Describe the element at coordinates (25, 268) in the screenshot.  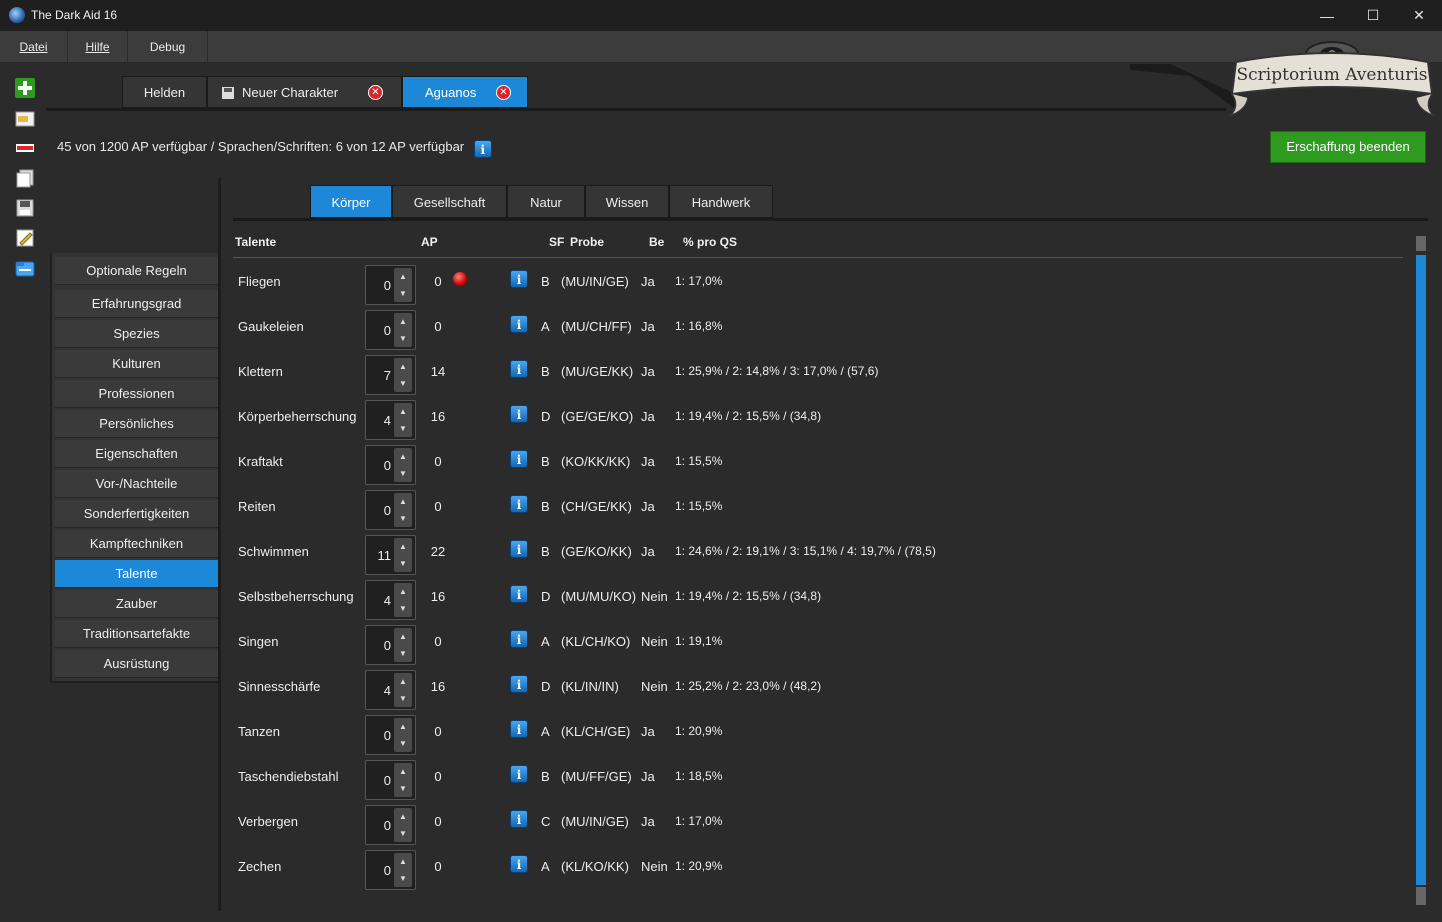
I see `folder-icon` at that location.